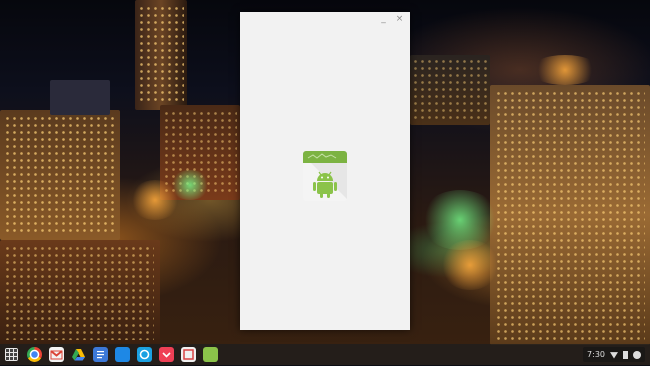 This screenshot has width=650, height=366. Describe the element at coordinates (166, 354) in the screenshot. I see `pocket-icon` at that location.